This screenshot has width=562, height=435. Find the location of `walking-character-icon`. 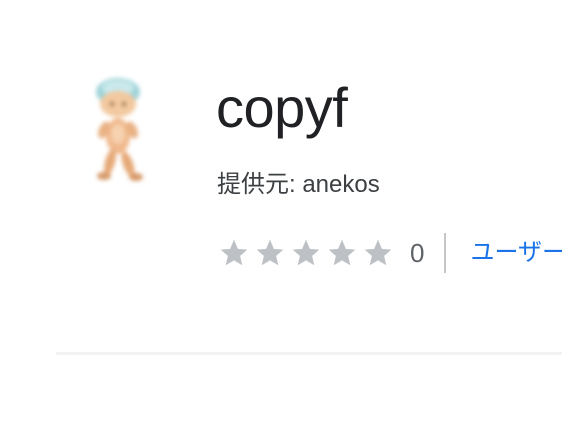

walking-character-icon is located at coordinates (119, 129).